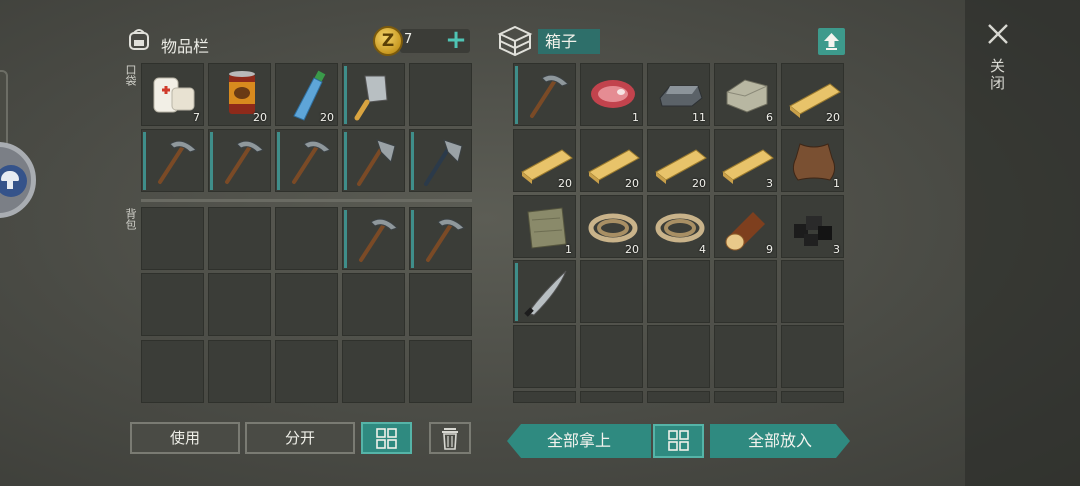  Describe the element at coordinates (769, 249) in the screenshot. I see `item-quantity: 9` at that location.